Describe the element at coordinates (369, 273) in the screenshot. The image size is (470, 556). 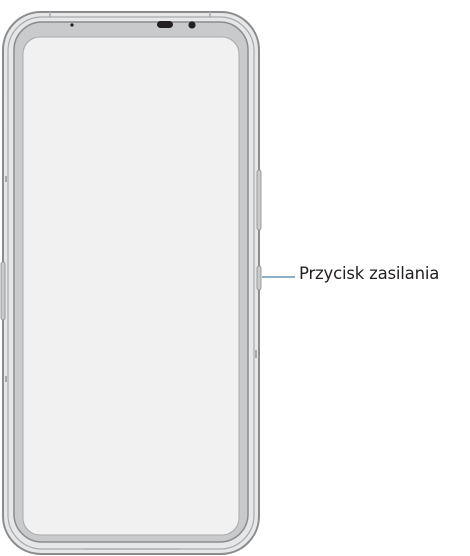
I see `power-button-callout-label: Przycisk zasilania` at that location.